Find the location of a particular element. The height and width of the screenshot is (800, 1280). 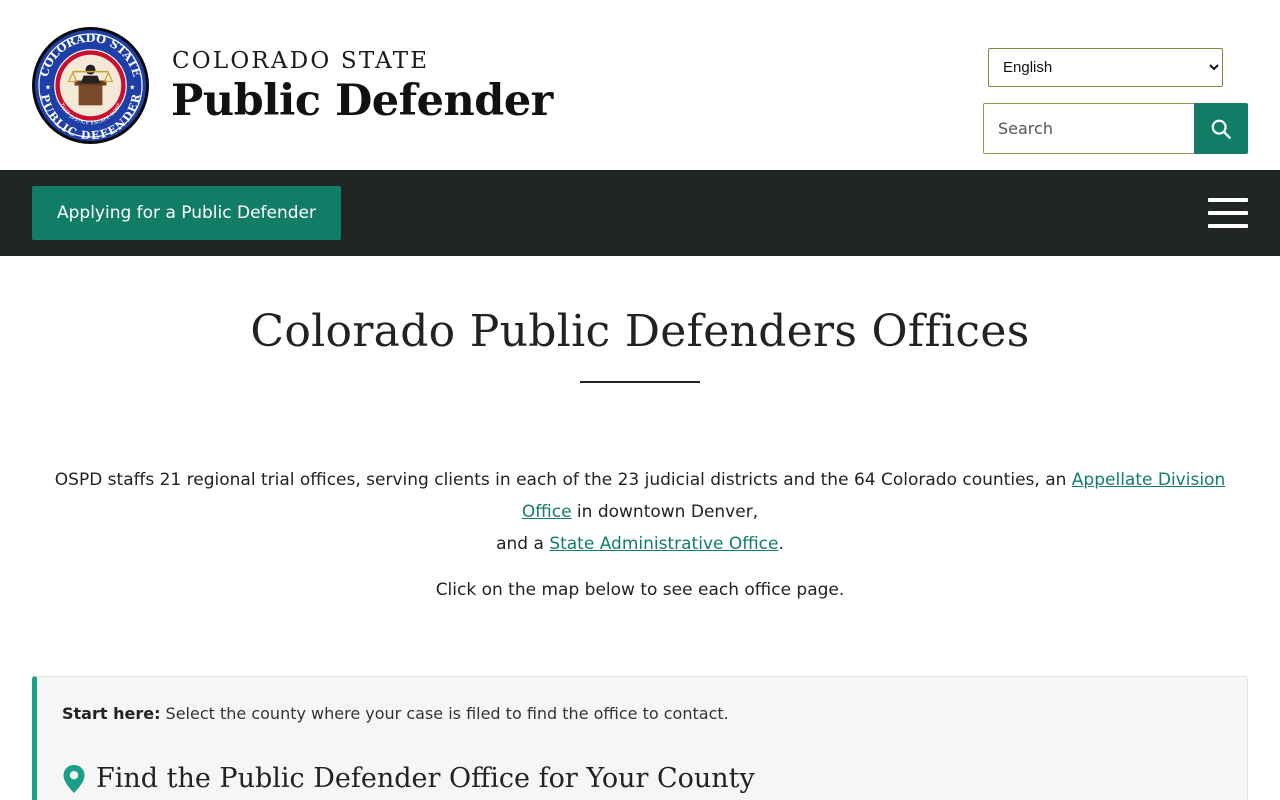

main-navbar: Applying for a Public Defender is located at coordinates (640, 213).